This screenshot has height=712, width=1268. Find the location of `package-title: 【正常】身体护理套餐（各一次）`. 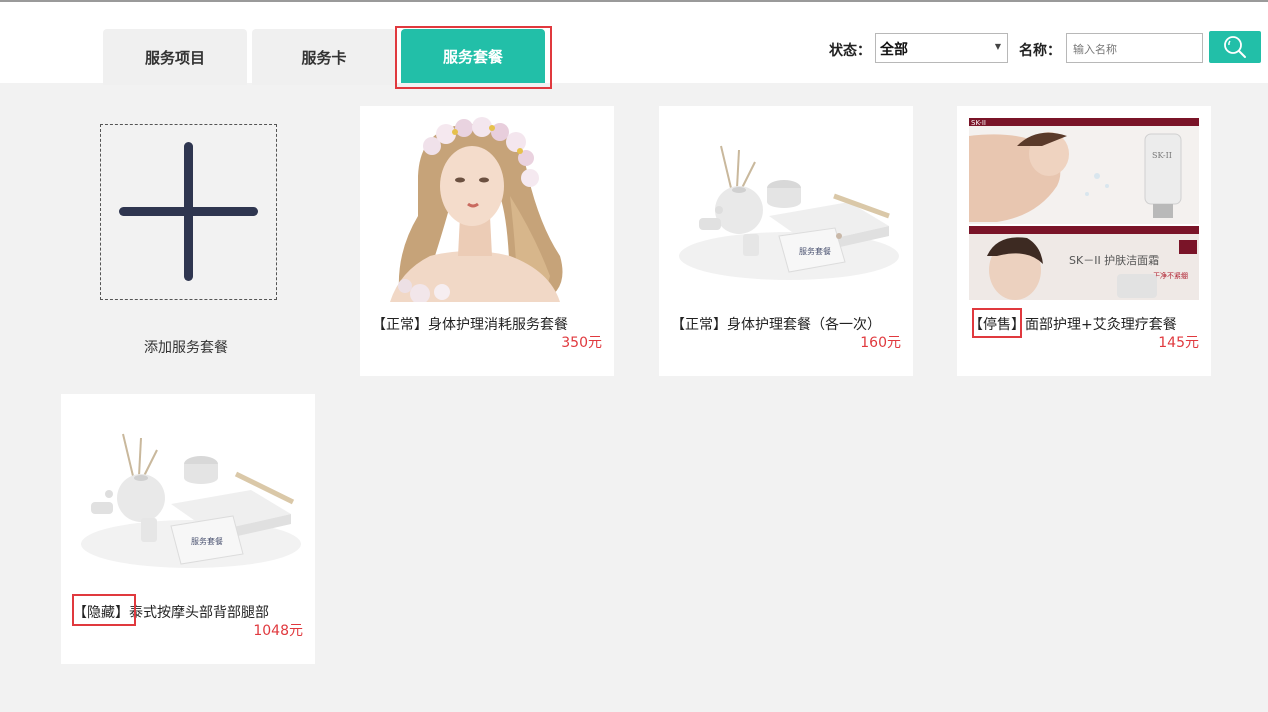

package-title: 【正常】身体护理套餐（各一次） is located at coordinates (776, 324).